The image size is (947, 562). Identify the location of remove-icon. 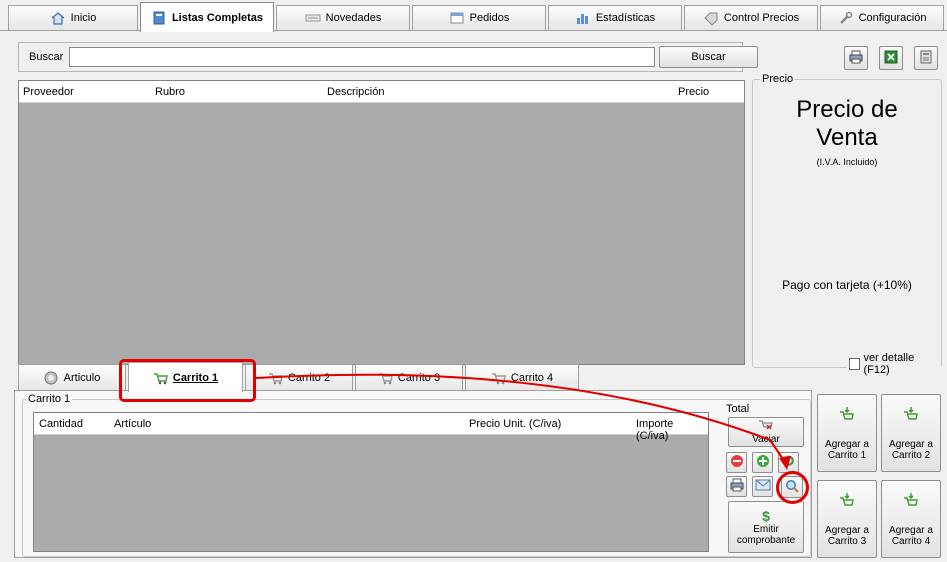
(737, 462).